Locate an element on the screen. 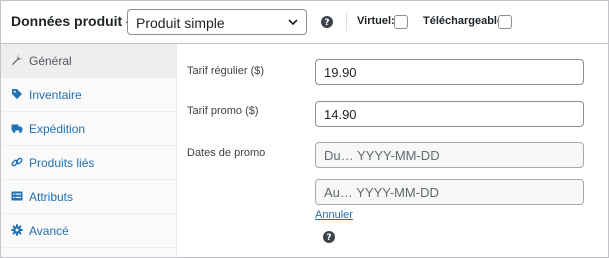 The image size is (609, 258). tab-advanced: Avancé is located at coordinates (88, 231).